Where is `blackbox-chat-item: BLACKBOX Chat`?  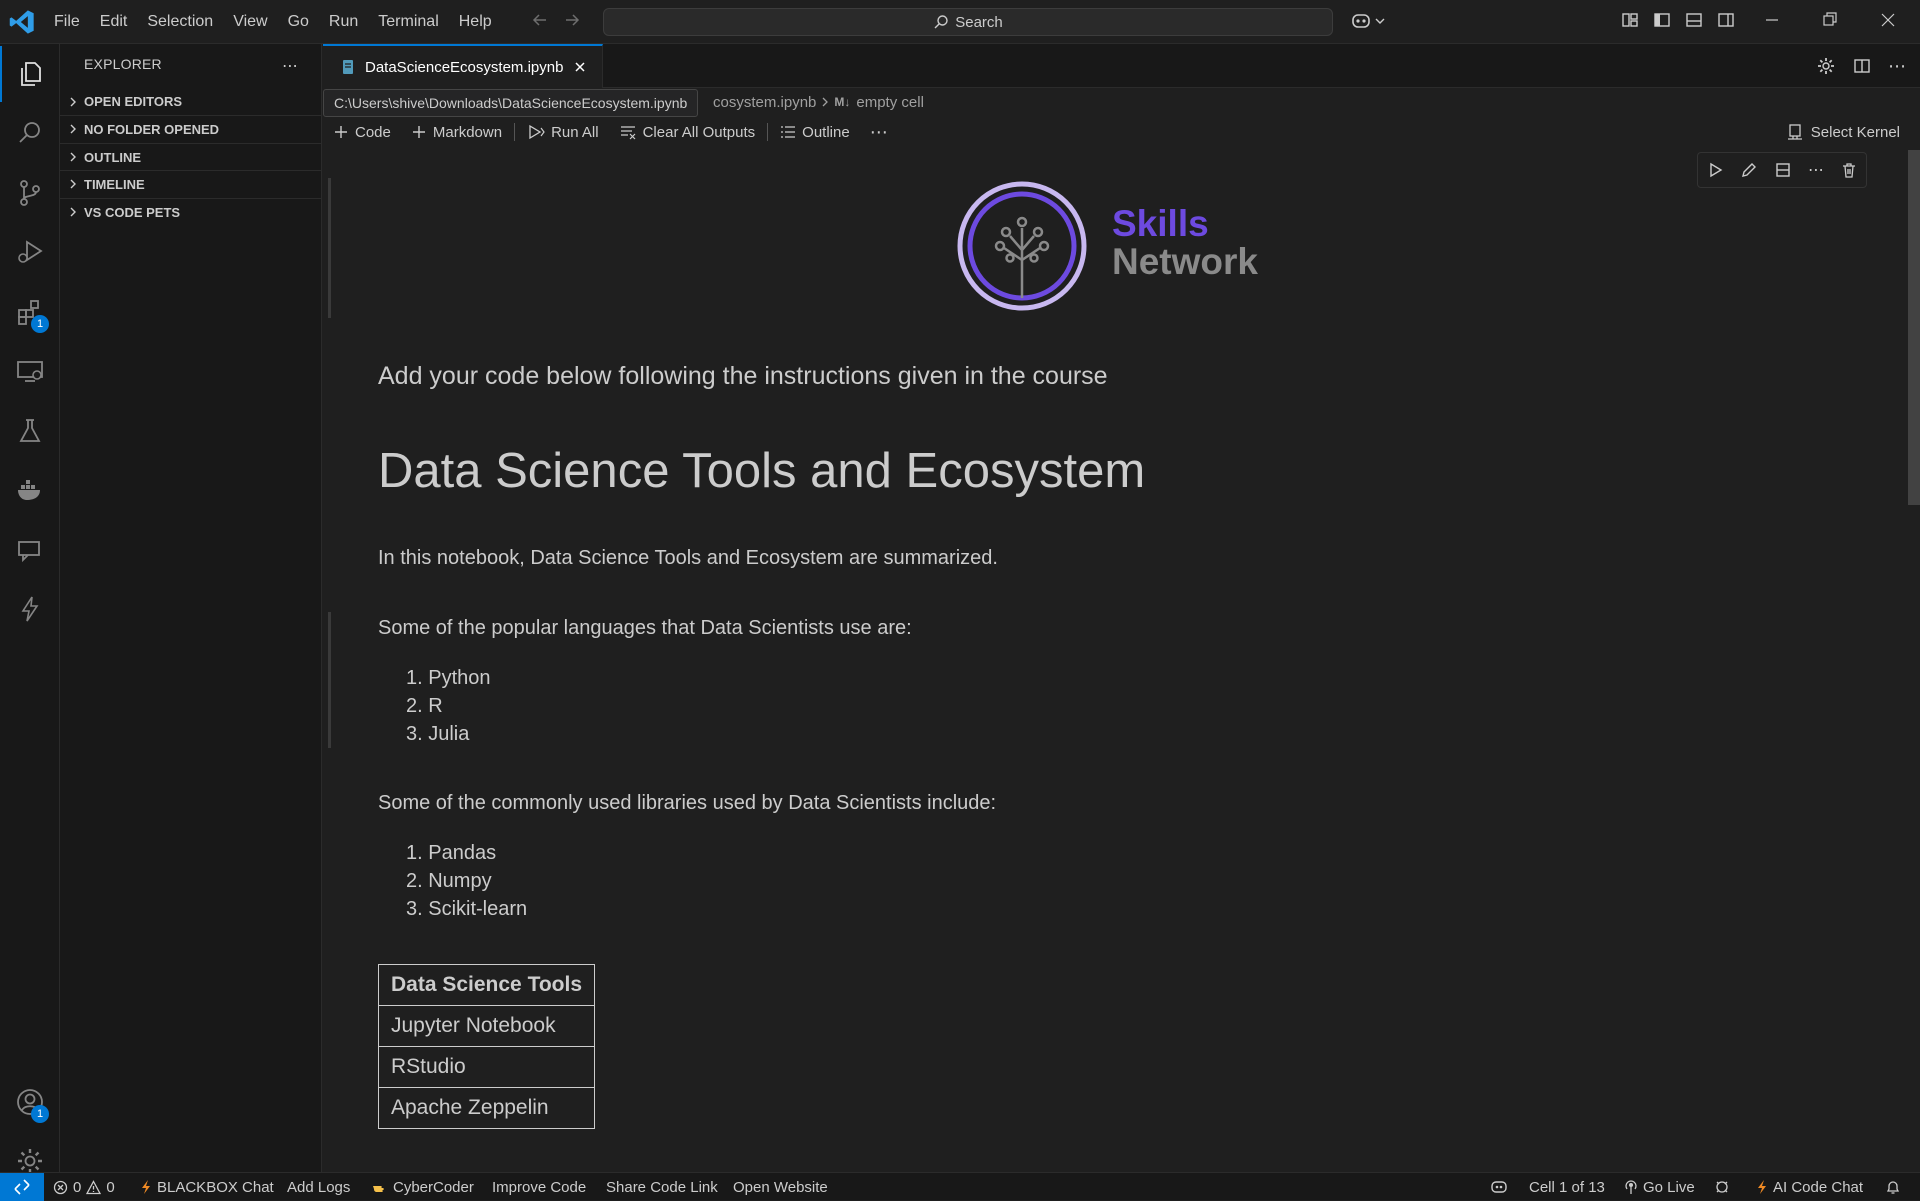 blackbox-chat-item: BLACKBOX Chat is located at coordinates (207, 1187).